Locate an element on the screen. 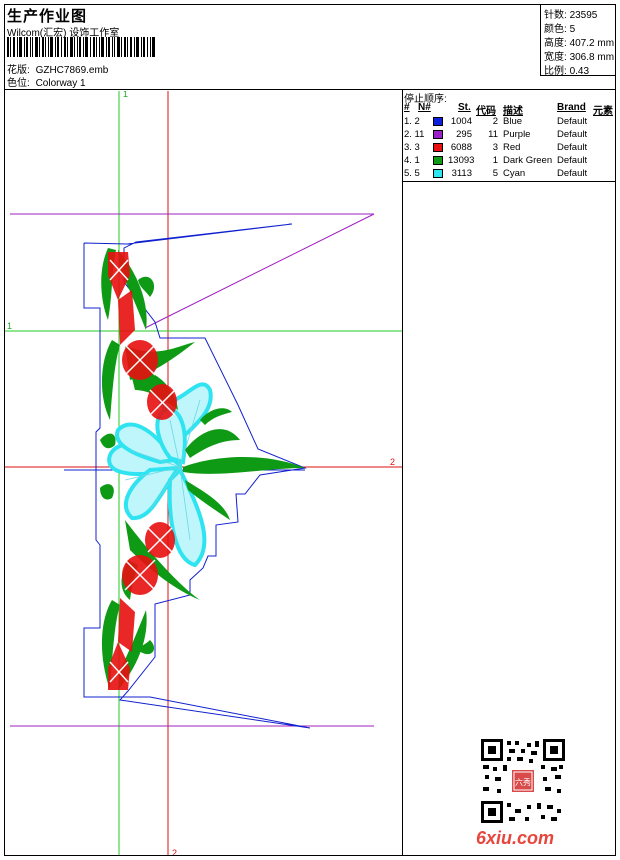  colorway-line: 色位: Colorway 1 is located at coordinates (46, 81).